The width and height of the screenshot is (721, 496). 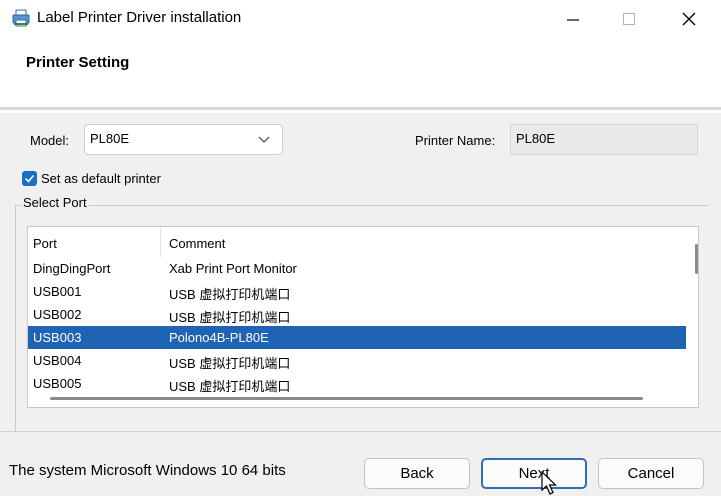 What do you see at coordinates (233, 268) in the screenshot?
I see `comment-cell: Xab Print Port Monitor` at bounding box center [233, 268].